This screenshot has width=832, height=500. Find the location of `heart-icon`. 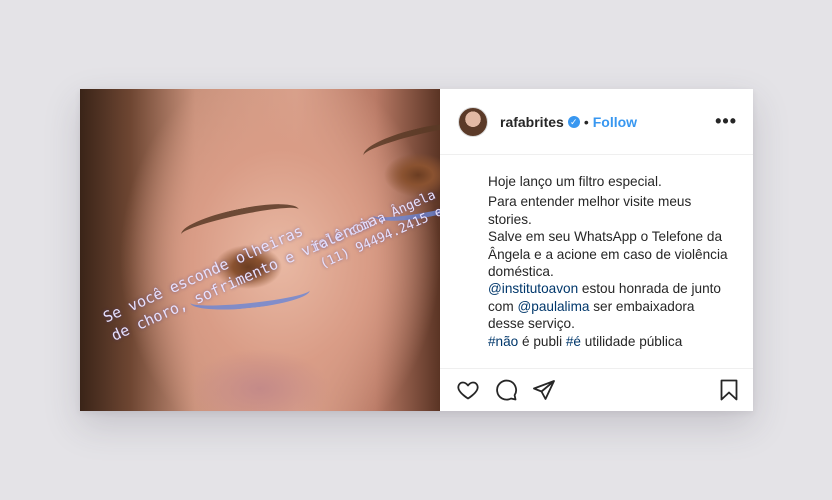

heart-icon is located at coordinates (468, 390).